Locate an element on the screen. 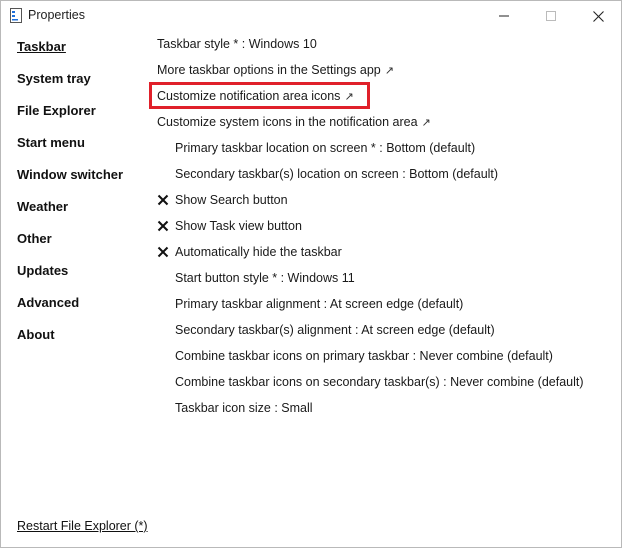 This screenshot has width=622, height=548. close-button is located at coordinates (598, 16).